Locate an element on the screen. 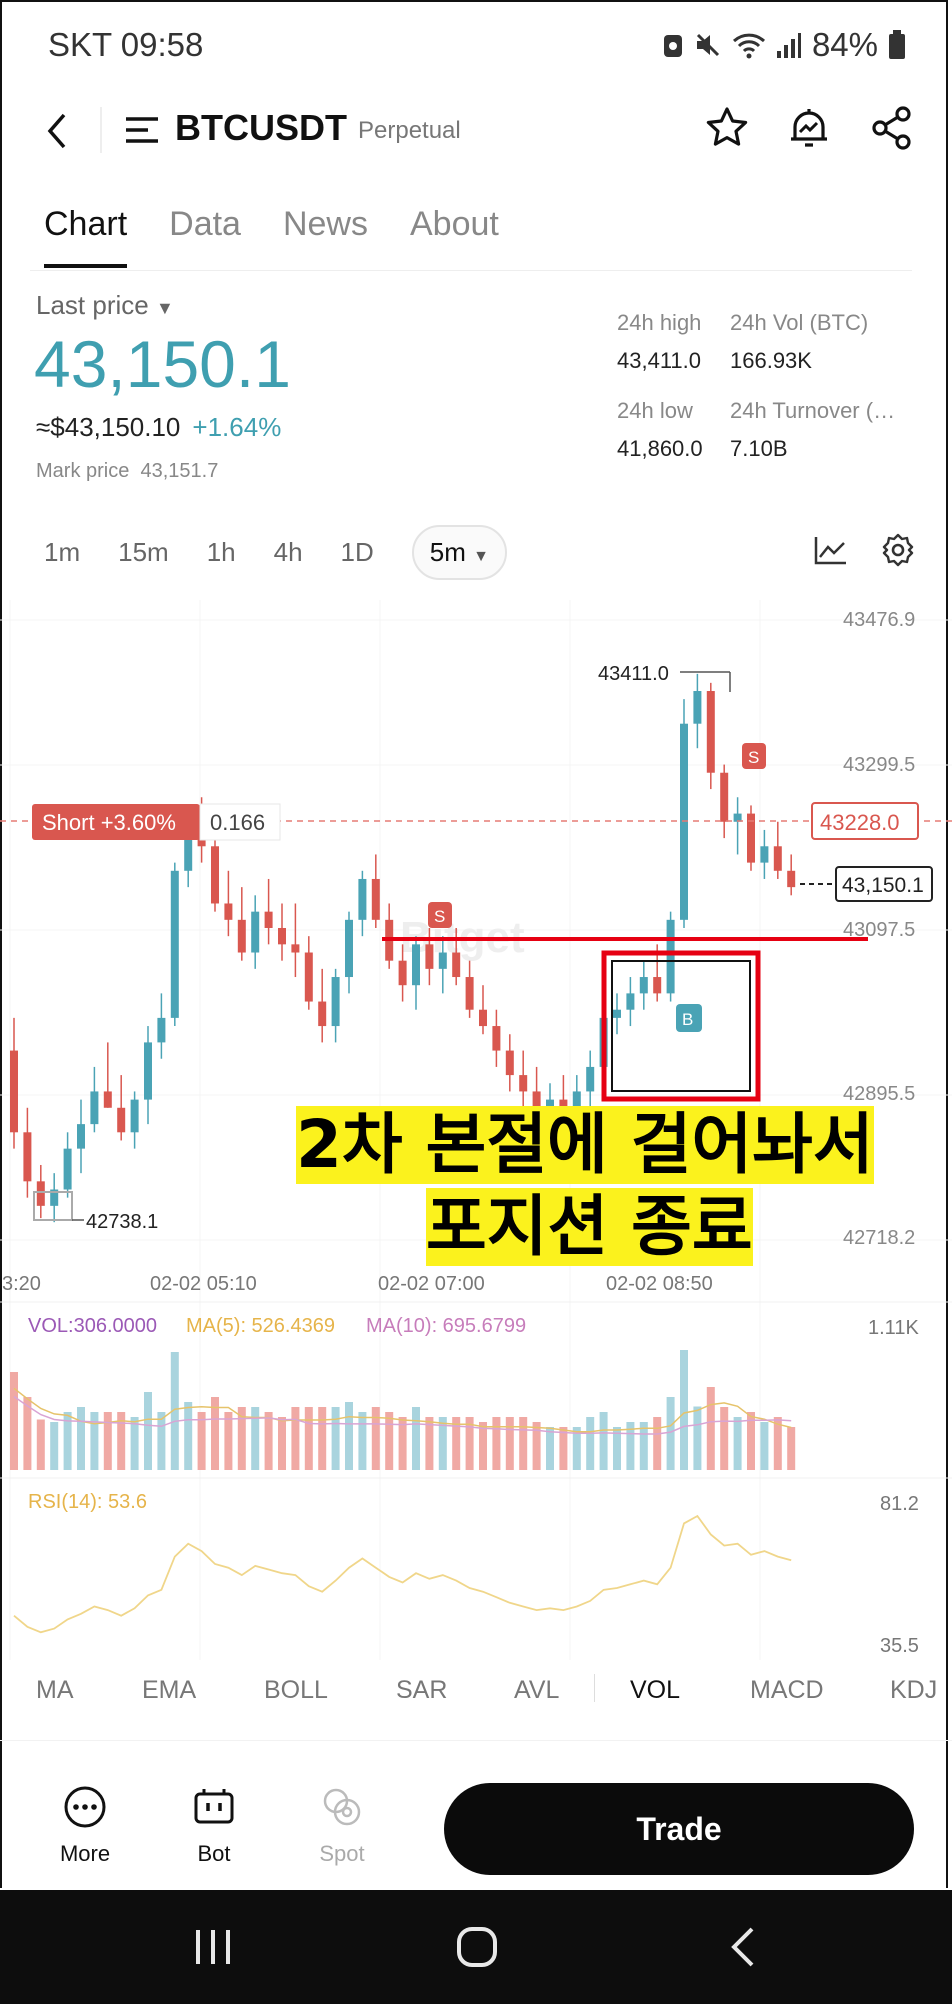  indicator-ema: EMA is located at coordinates (169, 1690).